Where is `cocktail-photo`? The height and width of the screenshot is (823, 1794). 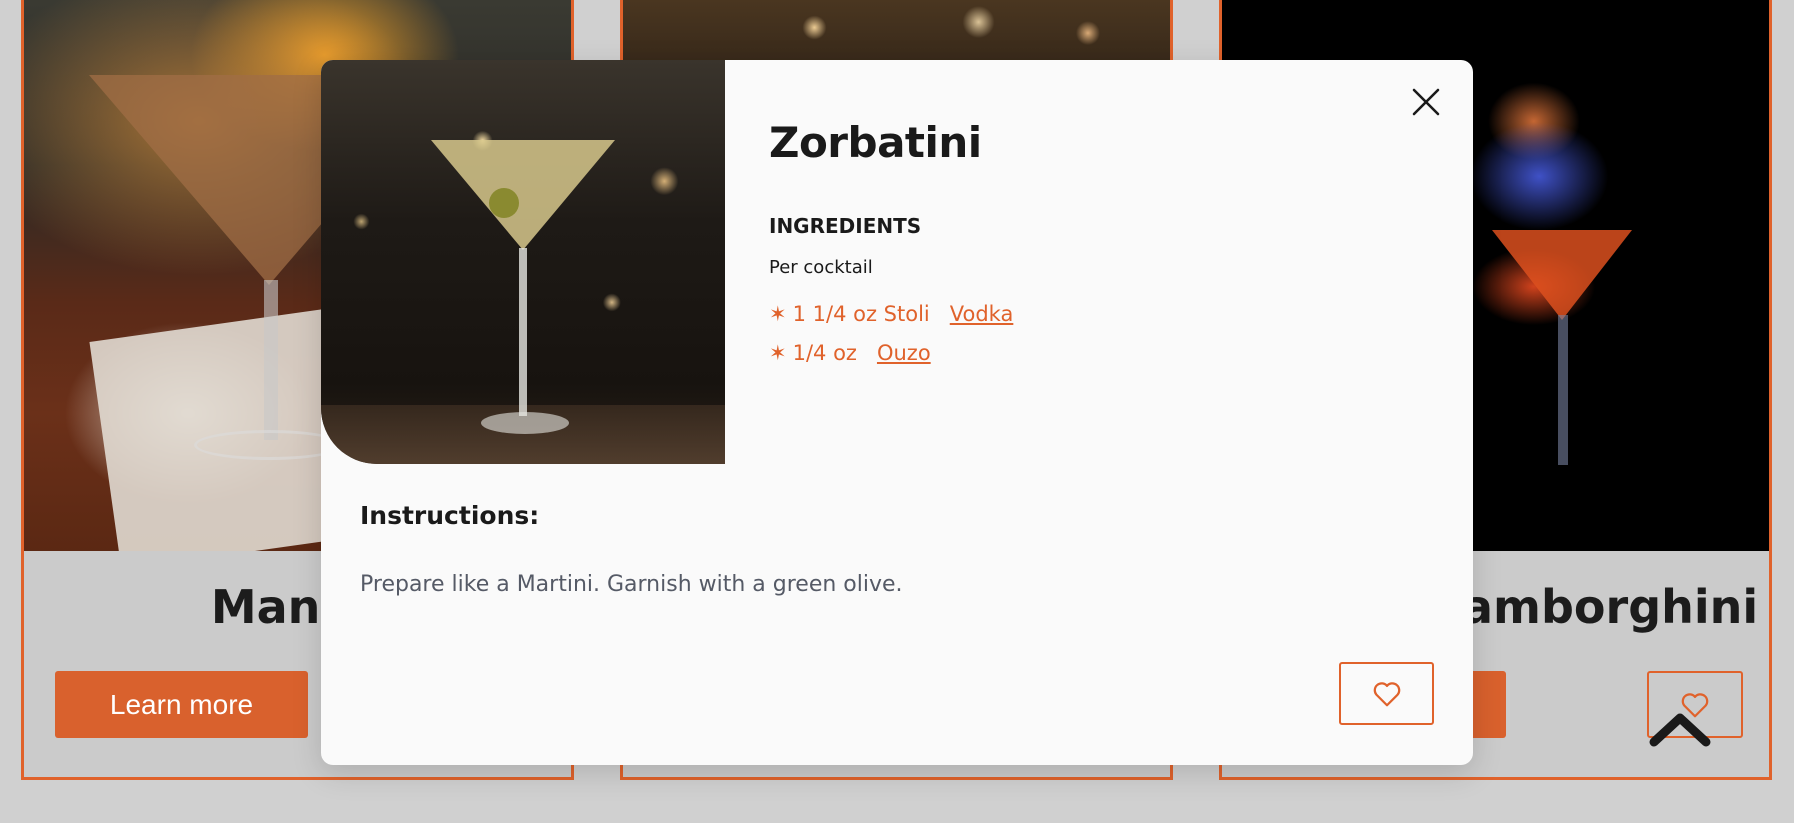 cocktail-photo is located at coordinates (523, 262).